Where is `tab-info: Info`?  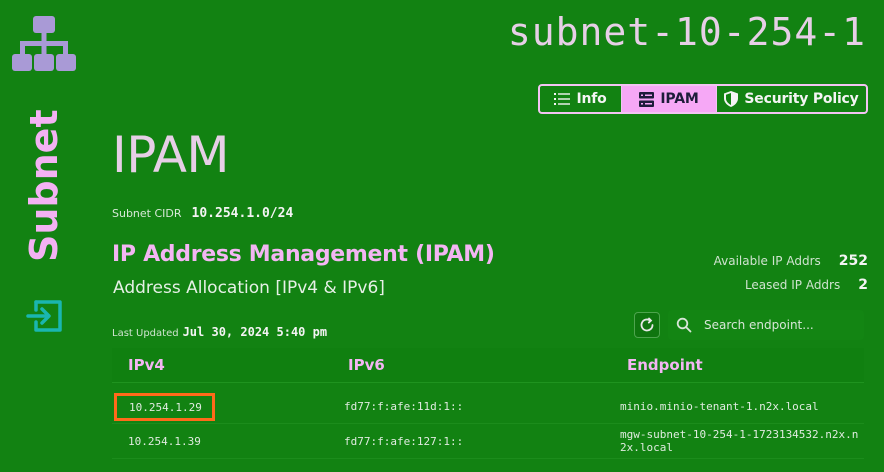 tab-info: Info is located at coordinates (581, 99).